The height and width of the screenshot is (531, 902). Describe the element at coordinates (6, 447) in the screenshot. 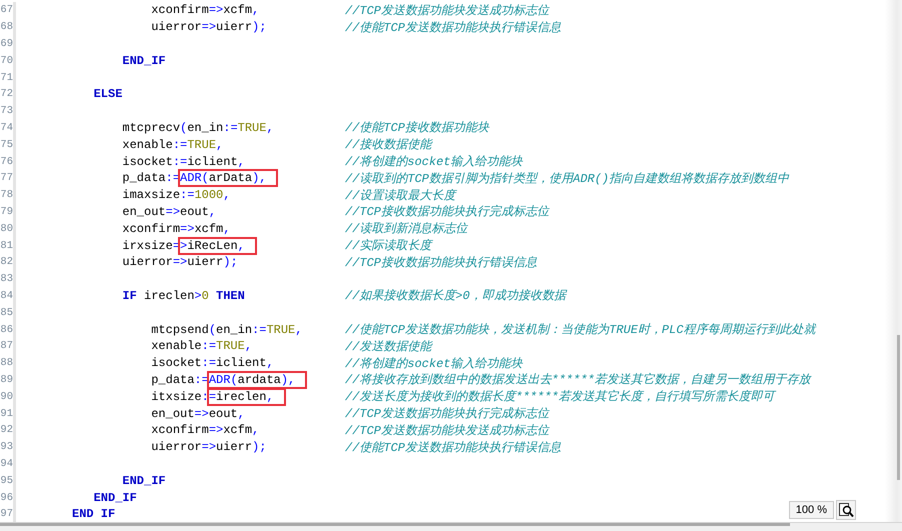

I see `line-number: 93` at that location.